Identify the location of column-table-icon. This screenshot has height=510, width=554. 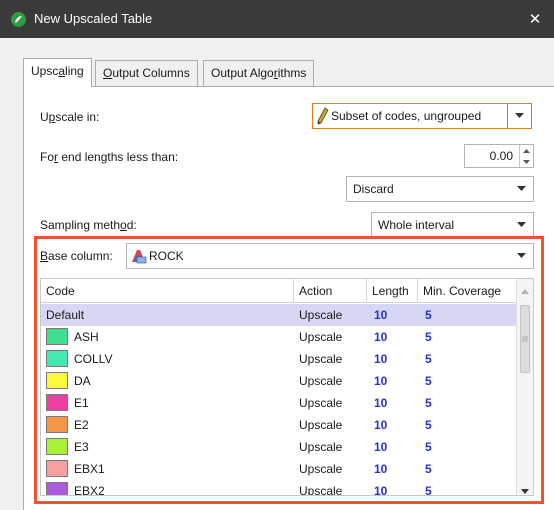
(137, 256).